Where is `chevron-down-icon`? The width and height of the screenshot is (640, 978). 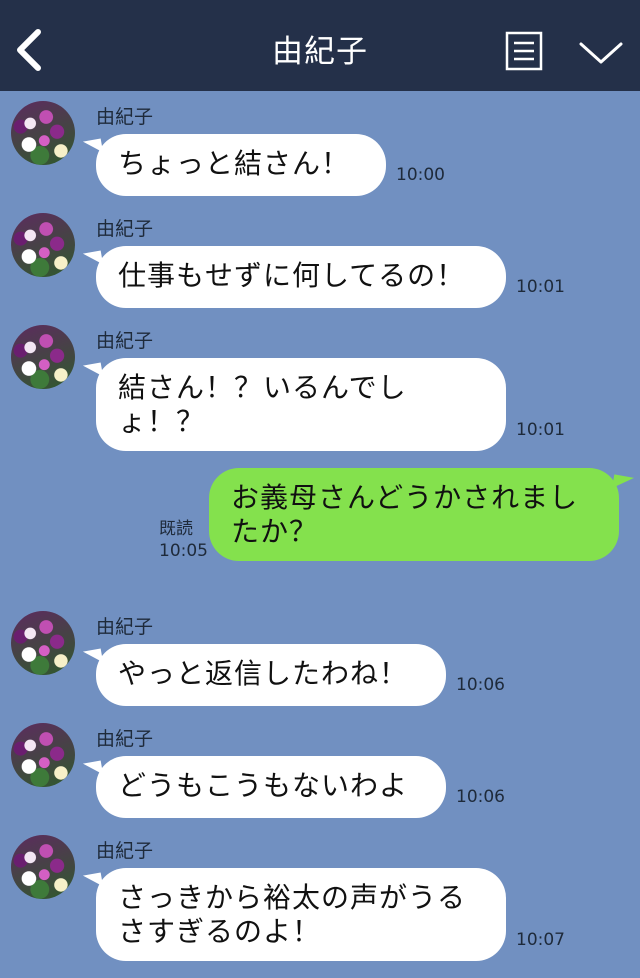 chevron-down-icon is located at coordinates (601, 53).